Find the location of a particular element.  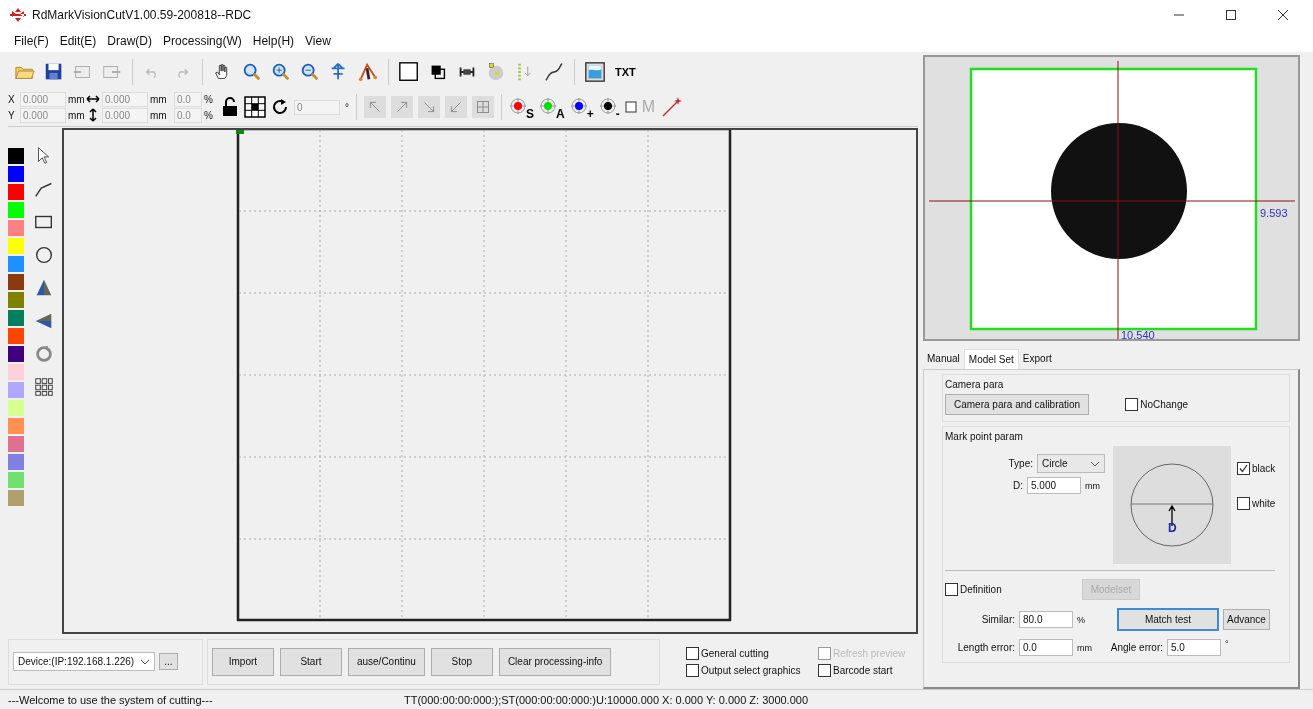

no-change-checkbox is located at coordinates (1132, 404).